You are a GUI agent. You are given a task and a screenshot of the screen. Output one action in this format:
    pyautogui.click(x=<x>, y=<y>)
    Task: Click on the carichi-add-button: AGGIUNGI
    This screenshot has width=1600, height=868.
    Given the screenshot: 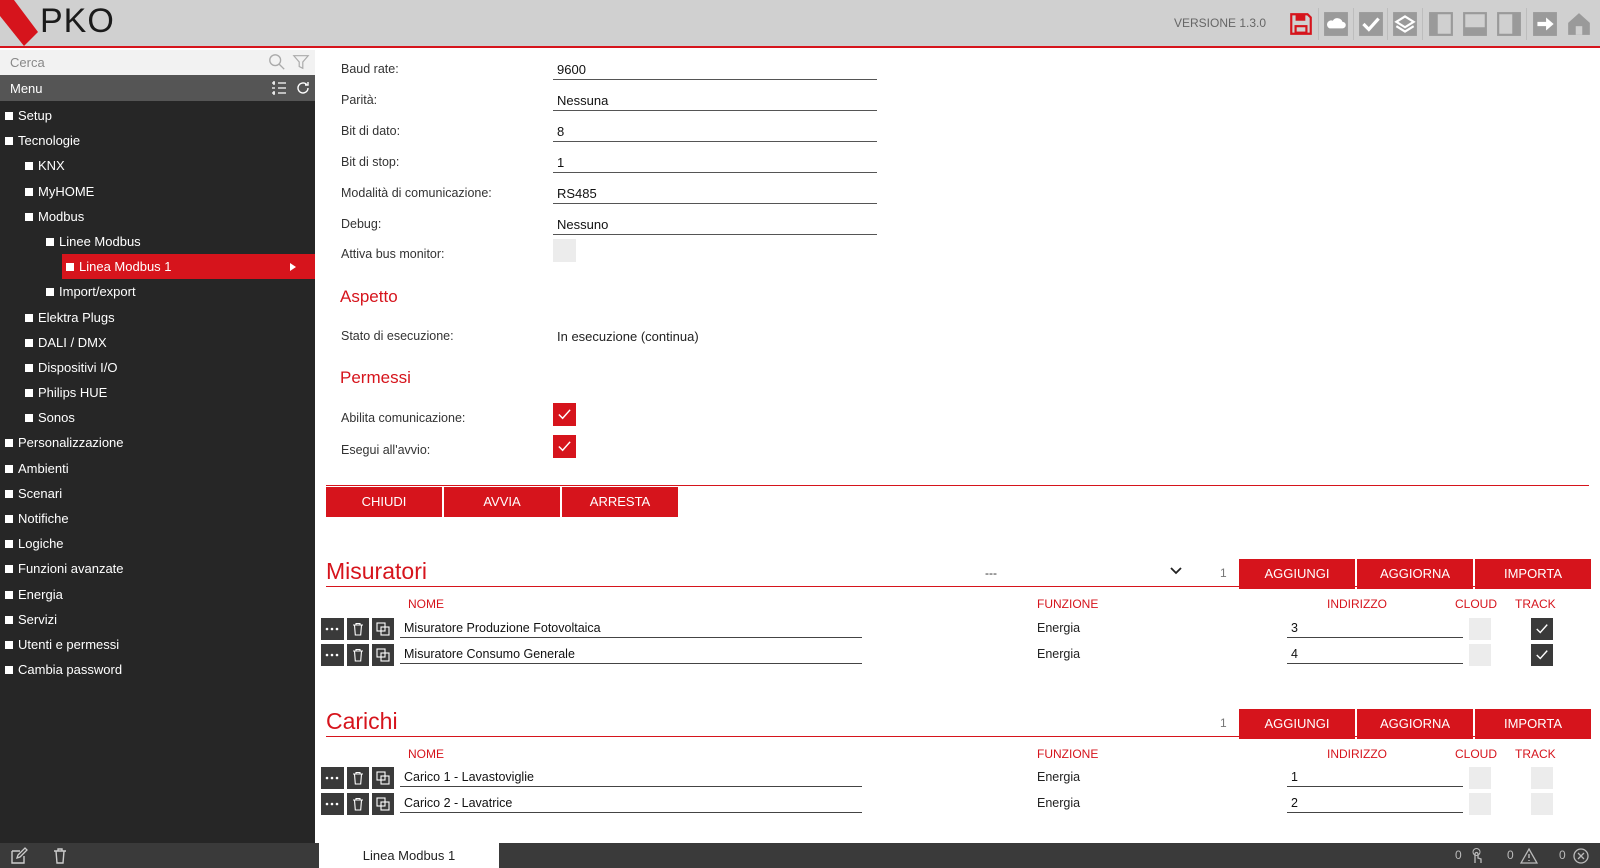 What is the action you would take?
    pyautogui.click(x=1297, y=724)
    